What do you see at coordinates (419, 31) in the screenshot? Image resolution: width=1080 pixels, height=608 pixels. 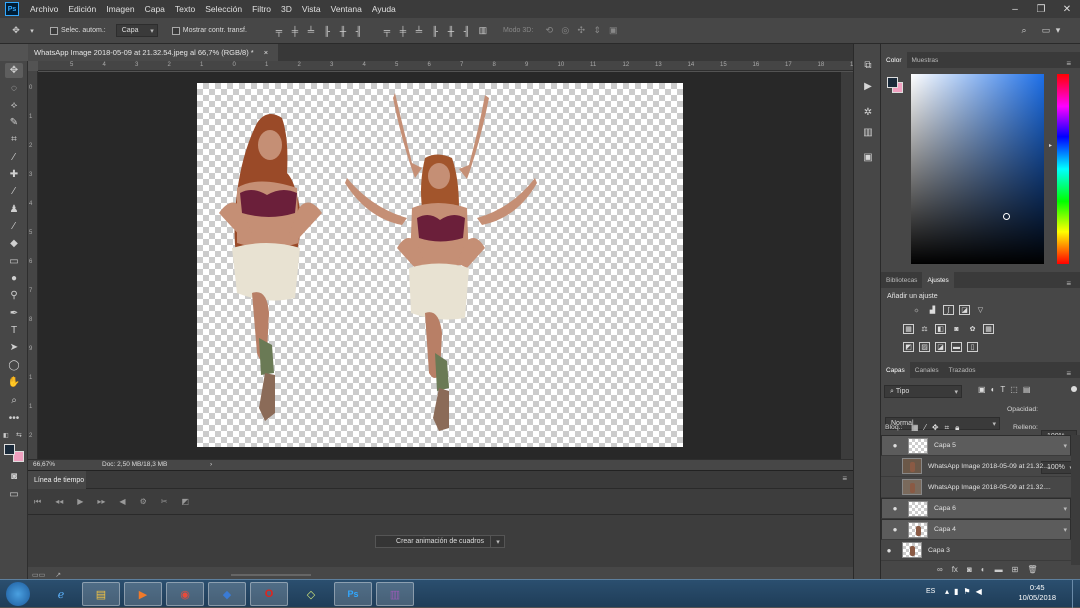 I see `distribute-bottom-icon: ╧` at bounding box center [419, 31].